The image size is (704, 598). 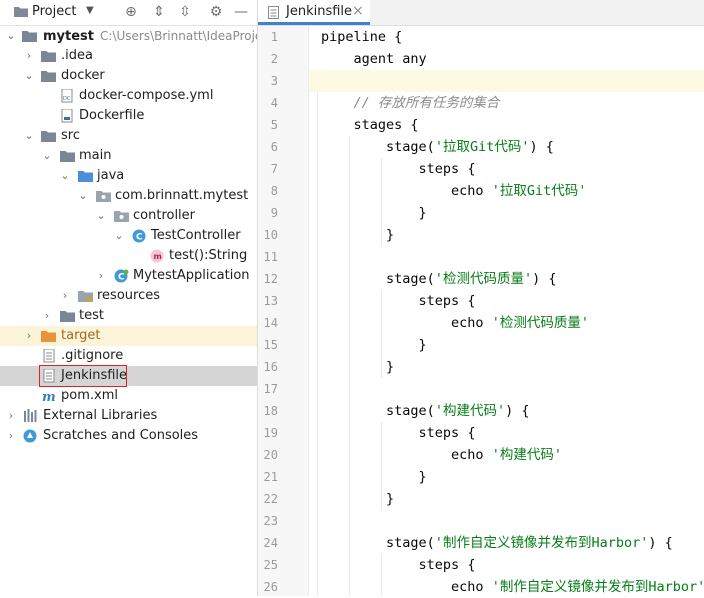 I want to click on line-number: 16, so click(x=270, y=367).